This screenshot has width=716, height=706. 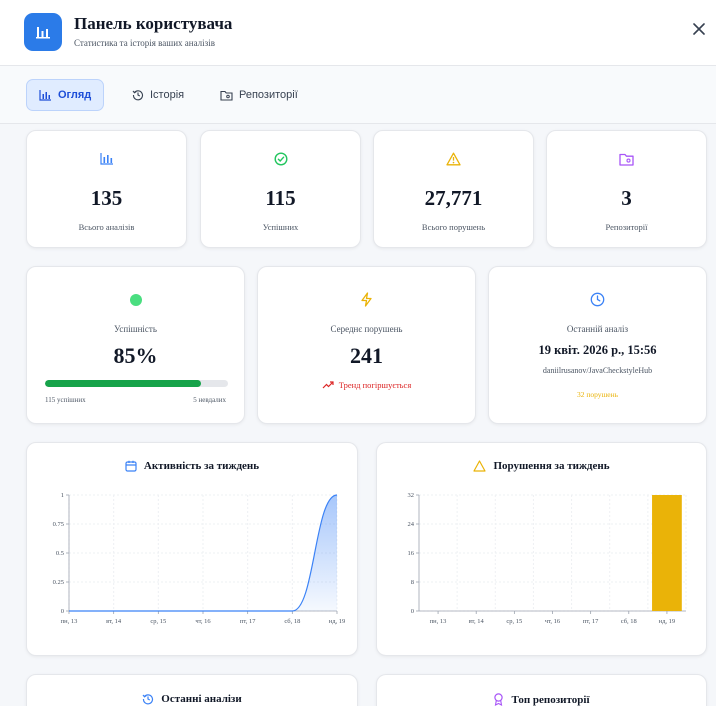 I want to click on close-icon, so click(x=699, y=29).